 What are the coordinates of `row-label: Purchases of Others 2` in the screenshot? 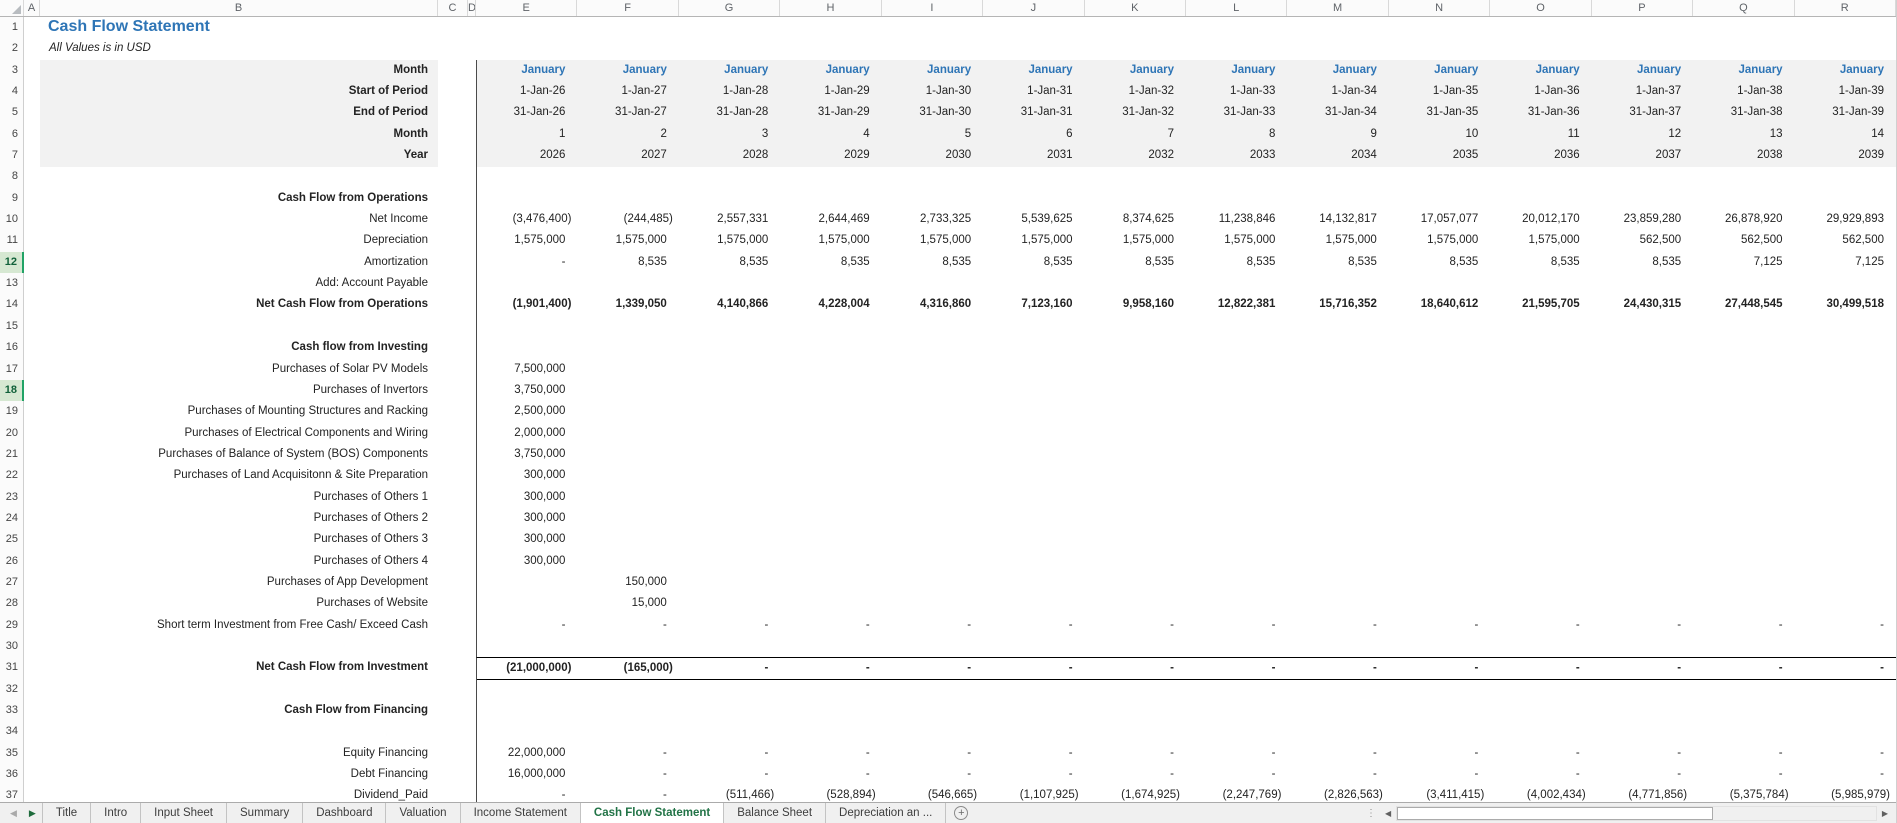 It's located at (239, 519).